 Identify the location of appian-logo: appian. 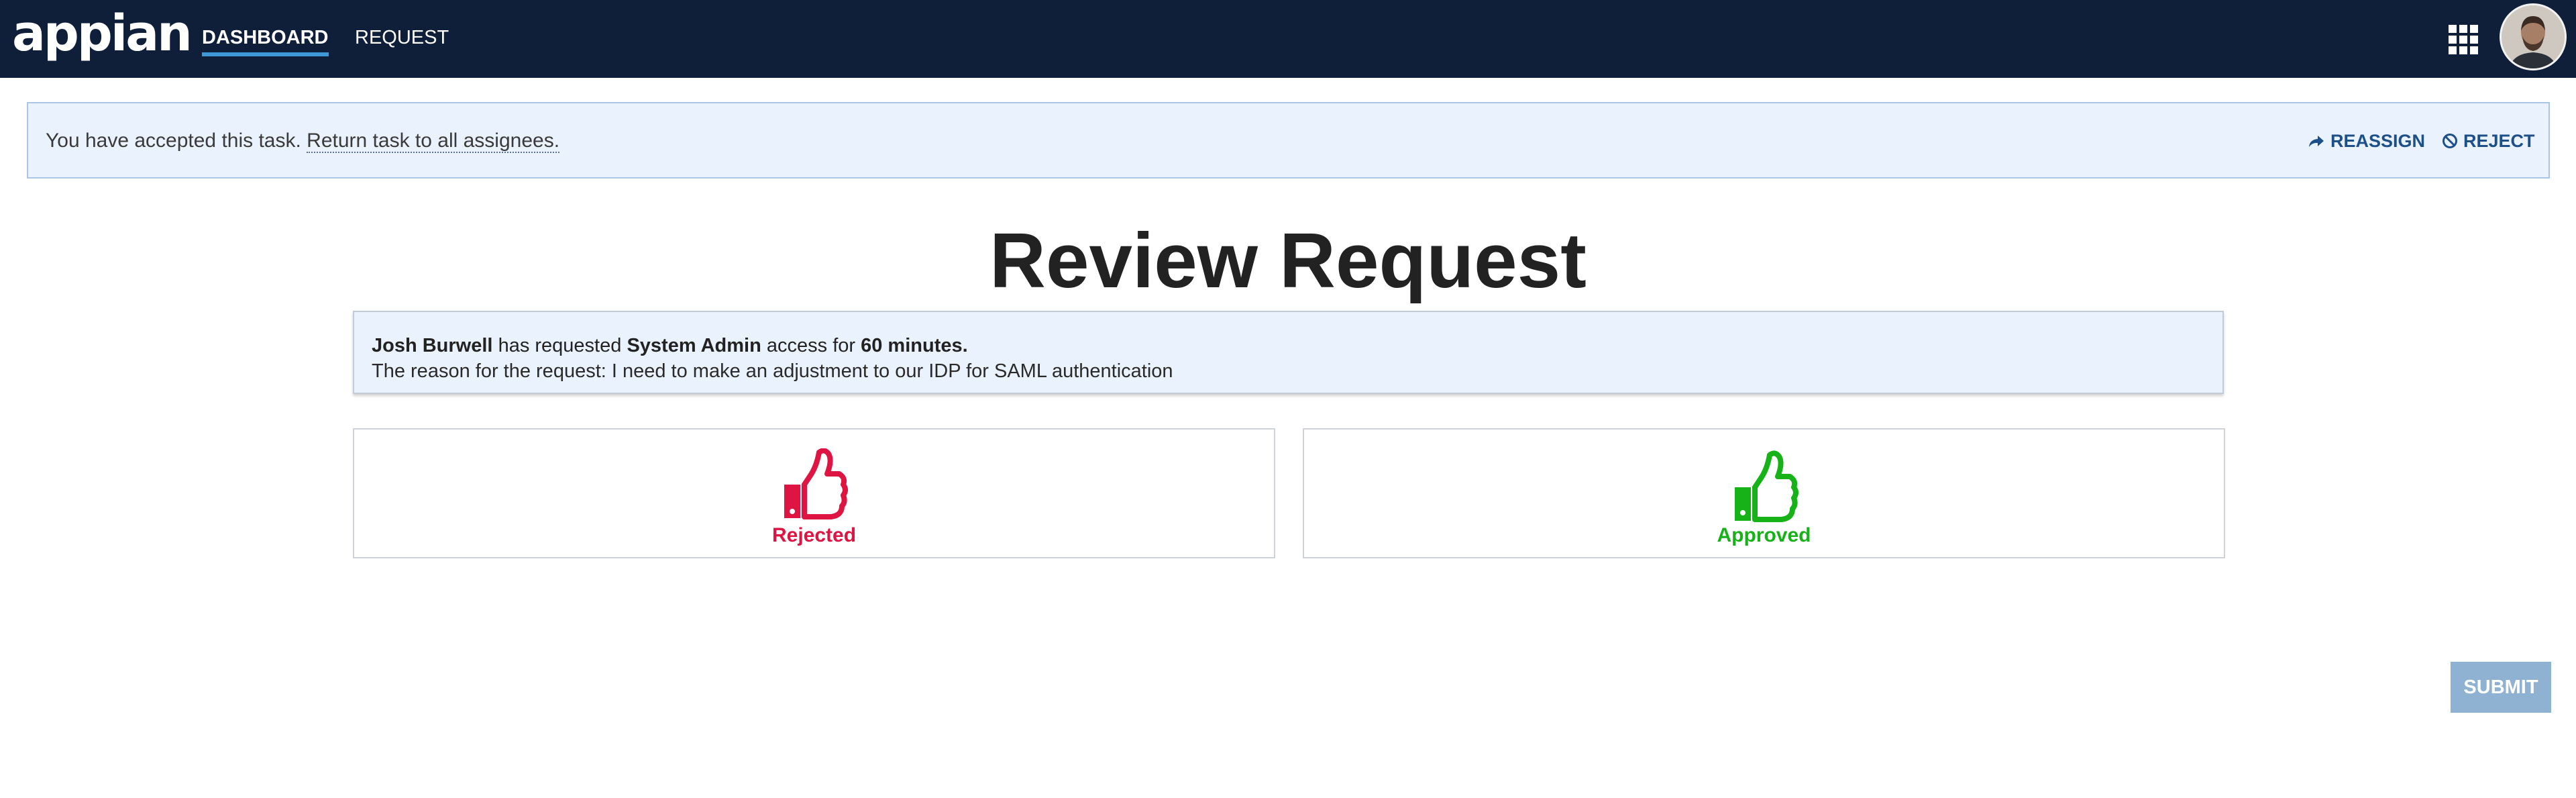
(102, 33).